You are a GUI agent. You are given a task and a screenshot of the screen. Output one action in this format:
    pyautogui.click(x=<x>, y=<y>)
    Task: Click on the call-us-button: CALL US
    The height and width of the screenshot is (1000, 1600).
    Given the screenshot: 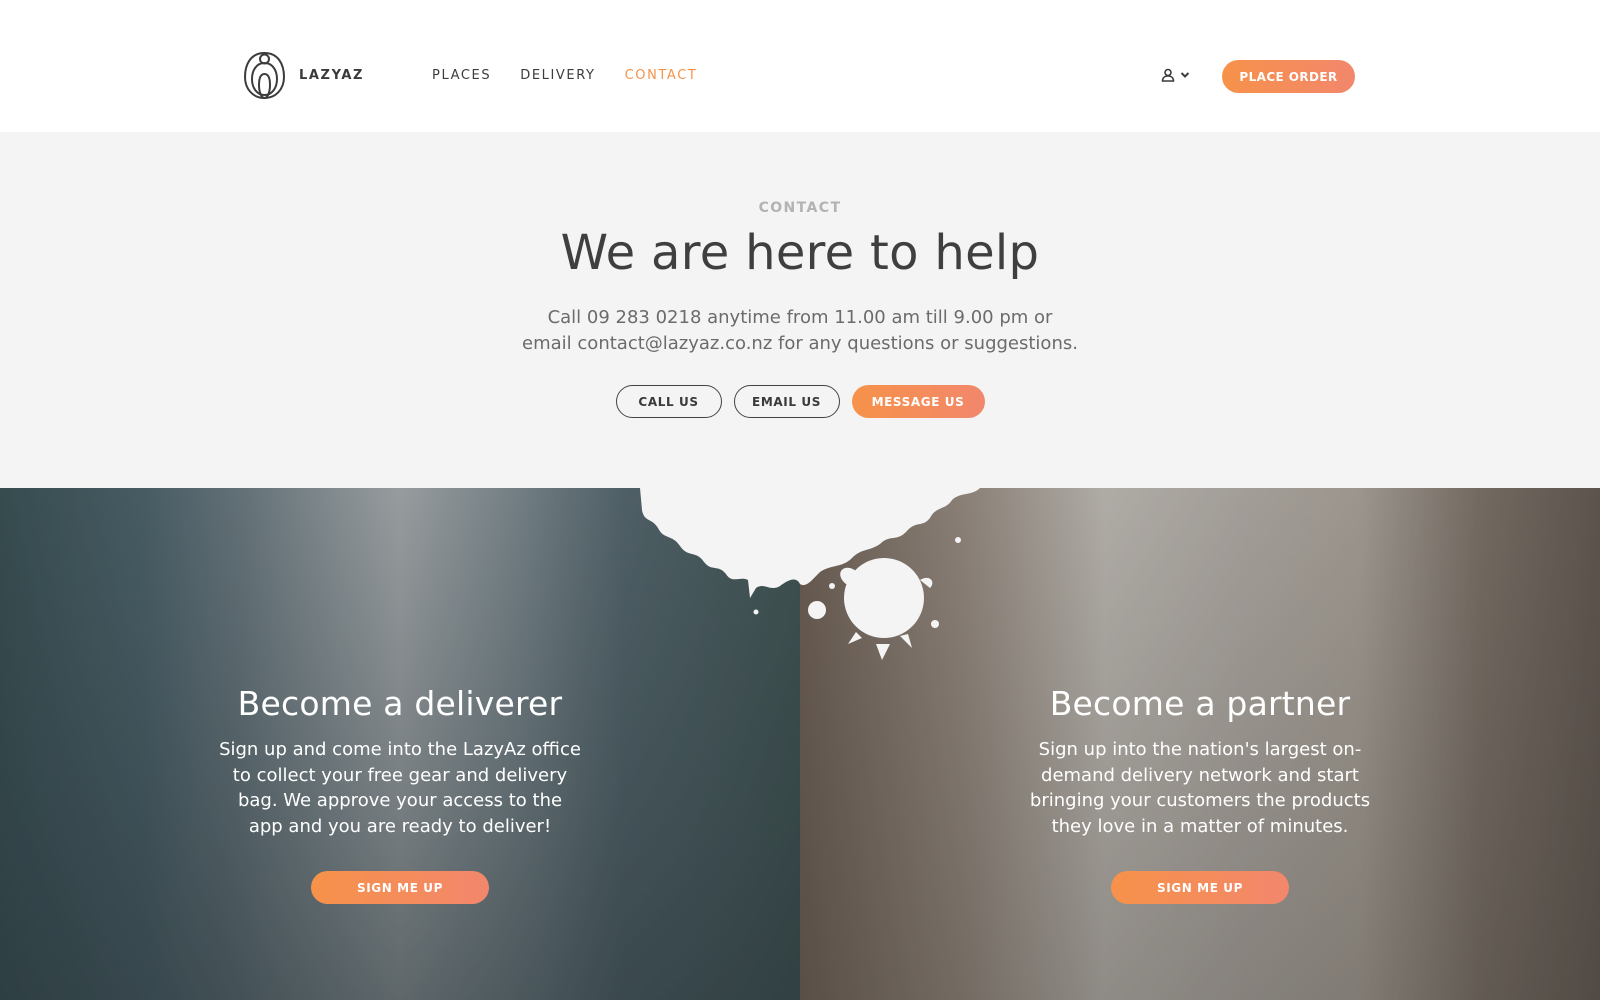 What is the action you would take?
    pyautogui.click(x=668, y=401)
    